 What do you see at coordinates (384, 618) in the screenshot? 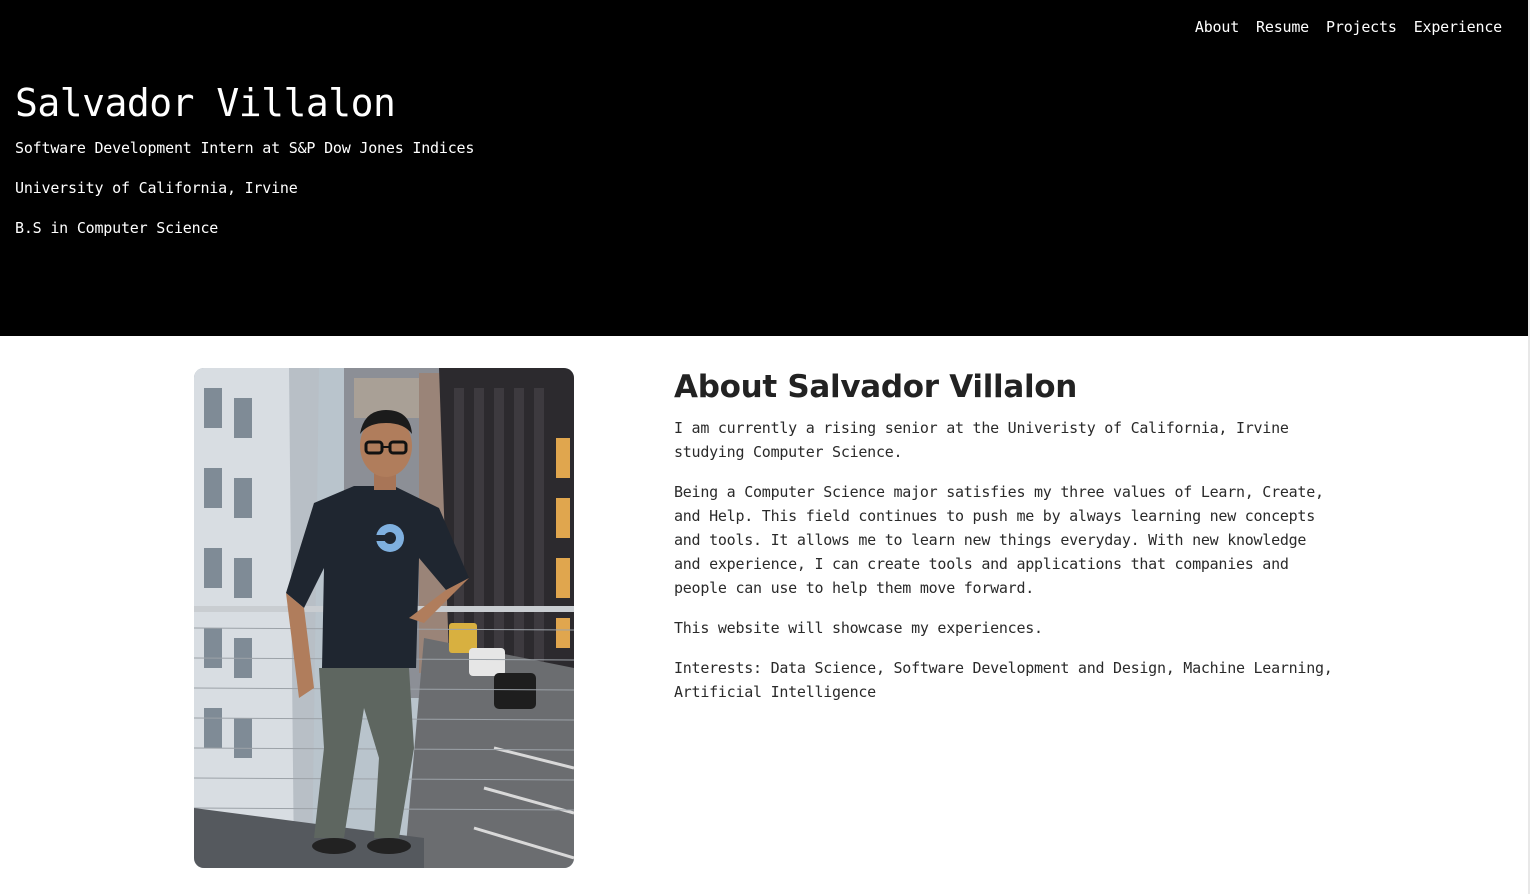
I see `profile-photo` at bounding box center [384, 618].